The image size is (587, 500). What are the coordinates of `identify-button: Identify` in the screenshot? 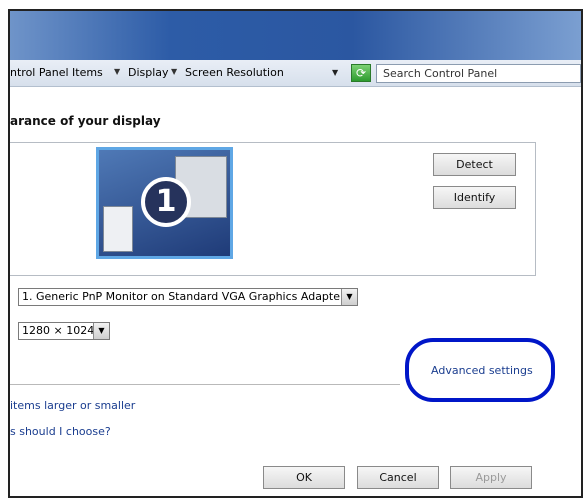 It's located at (474, 197).